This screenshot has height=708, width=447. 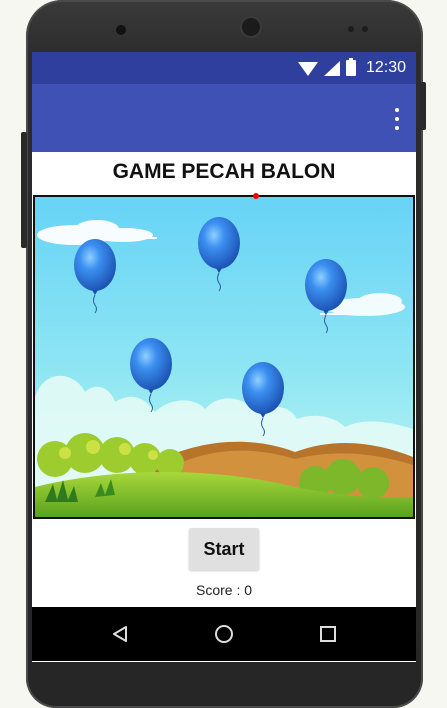 I want to click on app-bar, so click(x=224, y=118).